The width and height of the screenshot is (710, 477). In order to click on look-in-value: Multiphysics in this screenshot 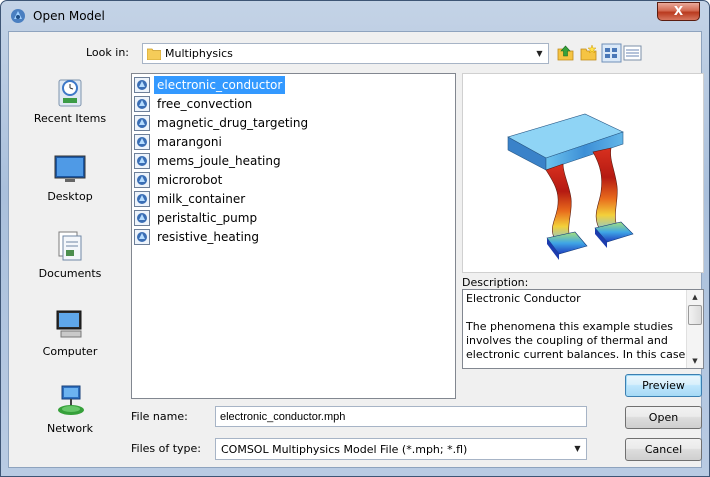, I will do `click(199, 53)`.